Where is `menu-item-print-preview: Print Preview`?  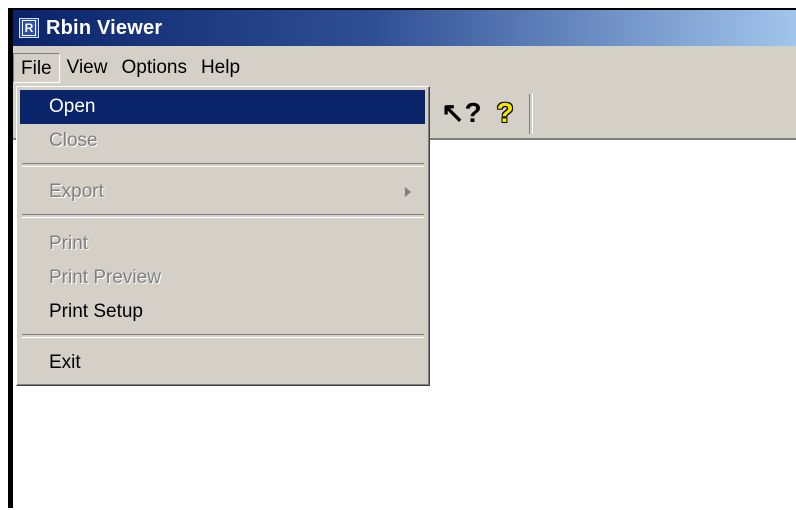 menu-item-print-preview: Print Preview is located at coordinates (222, 278).